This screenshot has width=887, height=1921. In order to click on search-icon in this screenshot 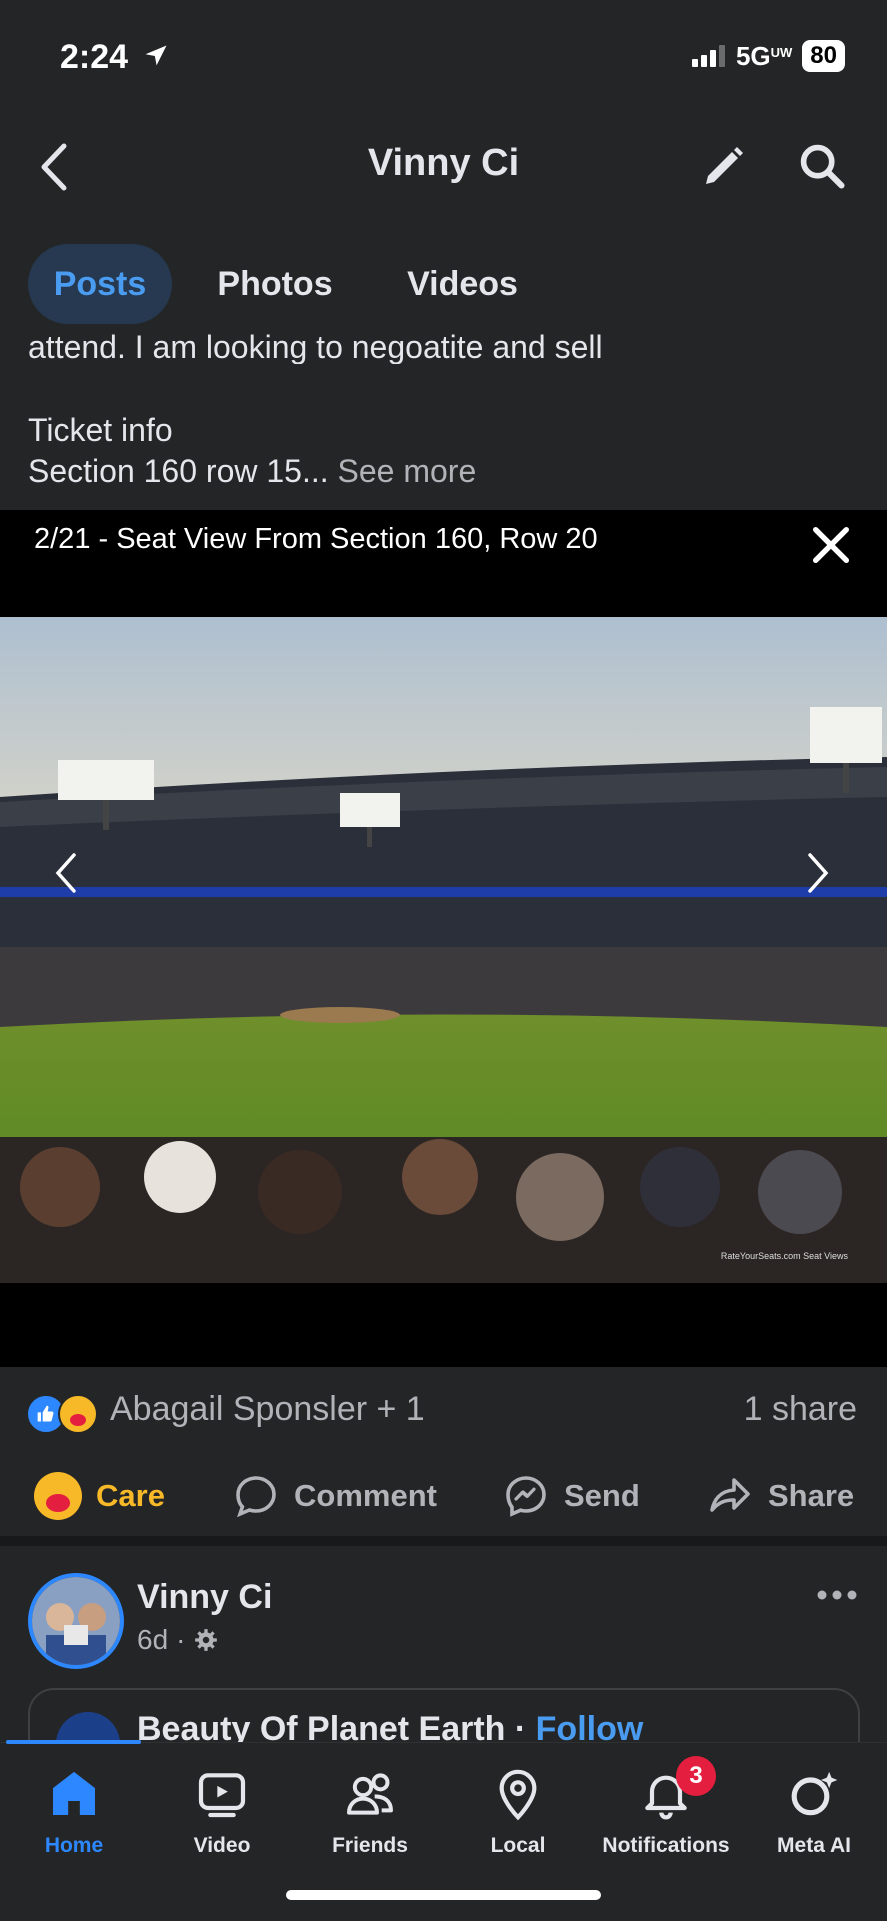, I will do `click(822, 166)`.